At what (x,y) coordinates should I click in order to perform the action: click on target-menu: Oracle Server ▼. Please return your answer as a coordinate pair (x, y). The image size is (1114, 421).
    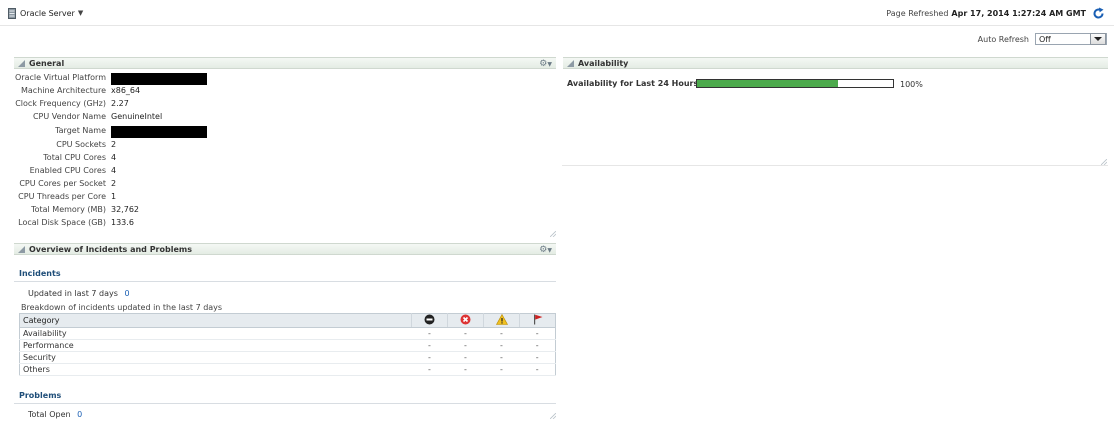
    Looking at the image, I should click on (45, 13).